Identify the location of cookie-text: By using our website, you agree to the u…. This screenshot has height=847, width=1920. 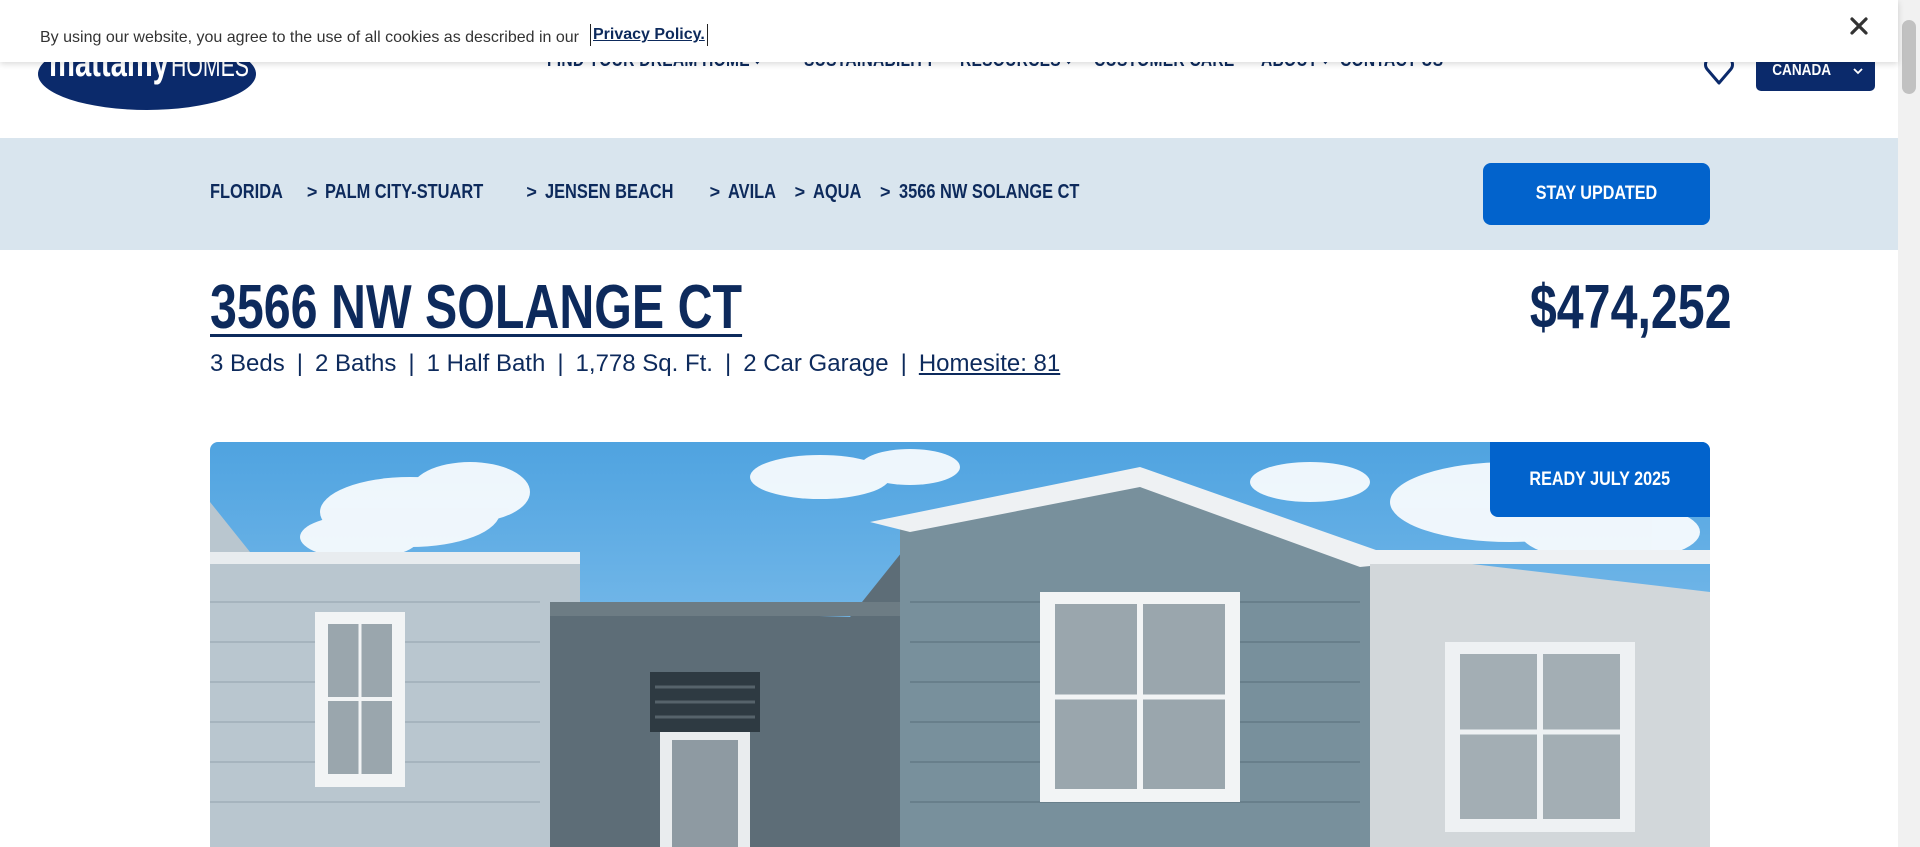
(309, 37).